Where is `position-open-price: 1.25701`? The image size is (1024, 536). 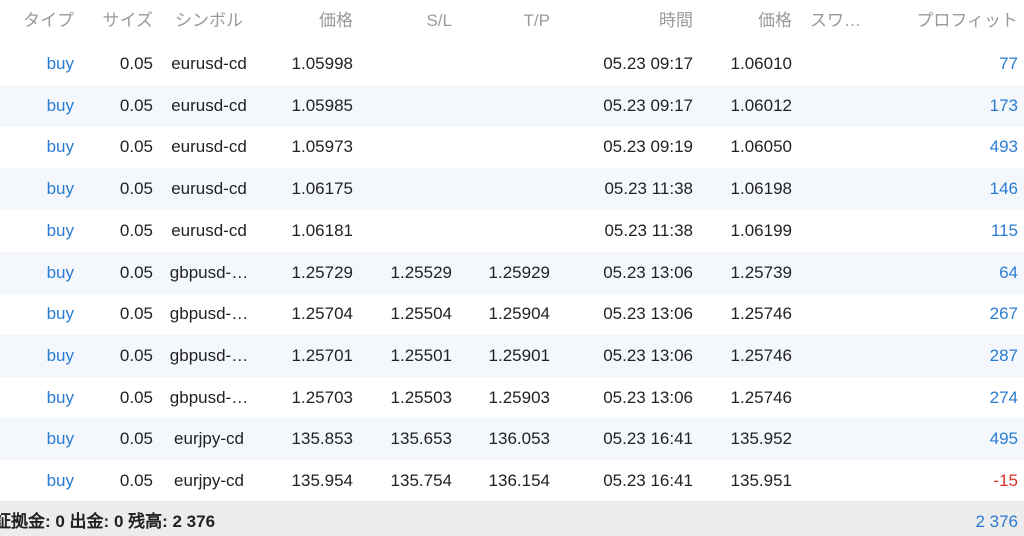 position-open-price: 1.25701 is located at coordinates (322, 355).